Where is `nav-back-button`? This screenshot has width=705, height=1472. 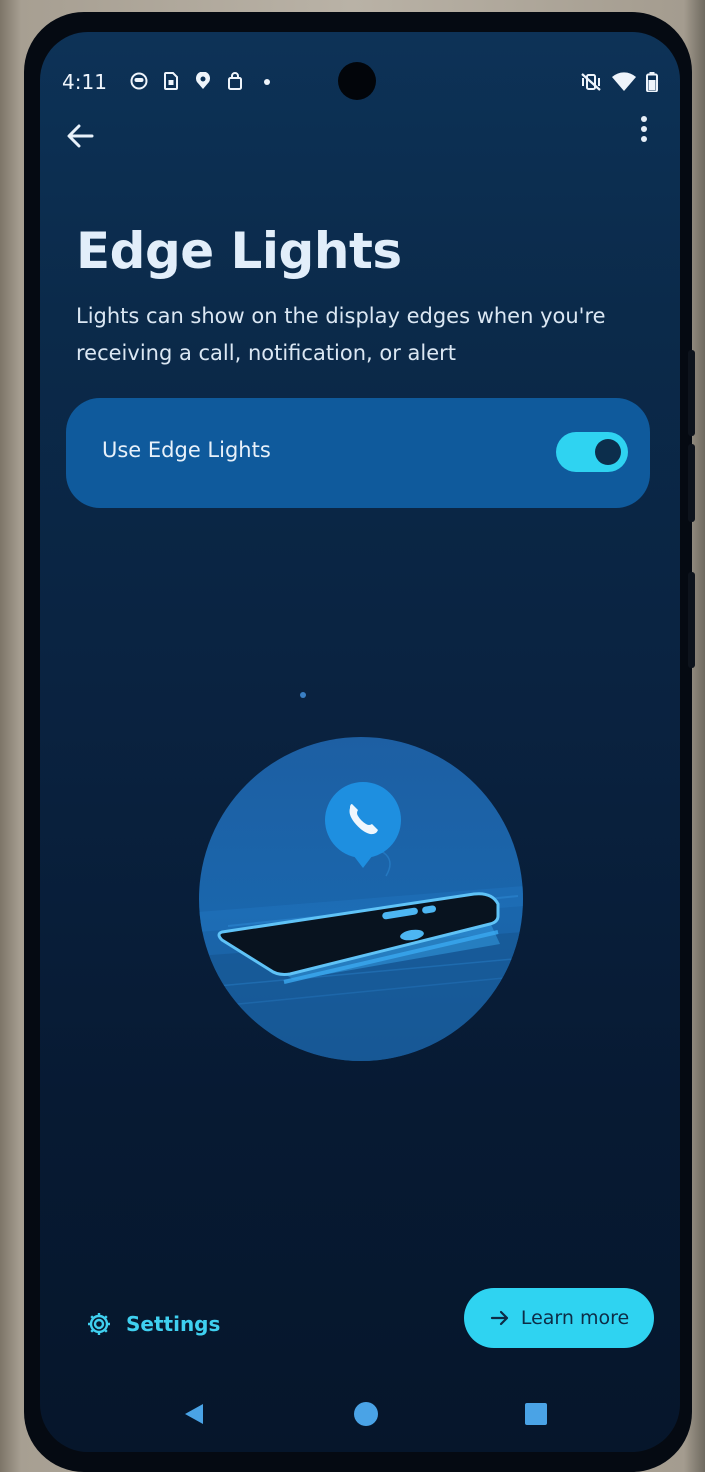 nav-back-button is located at coordinates (194, 1414).